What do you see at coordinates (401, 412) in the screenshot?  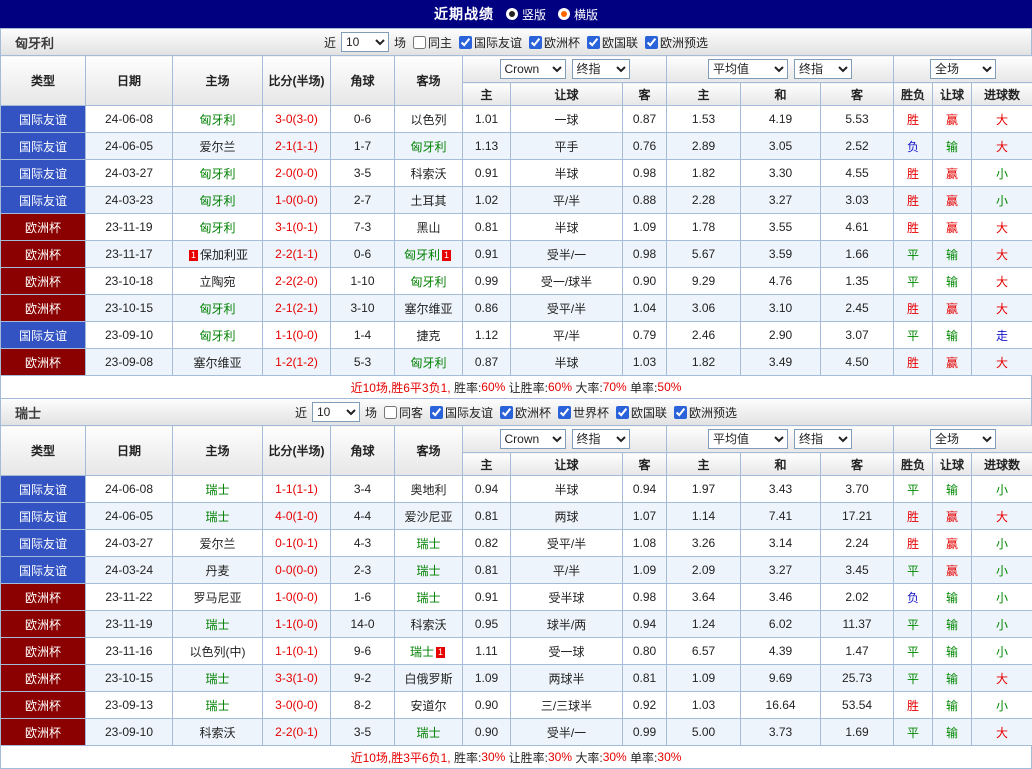 I see `filter-checkbox: 同客` at bounding box center [401, 412].